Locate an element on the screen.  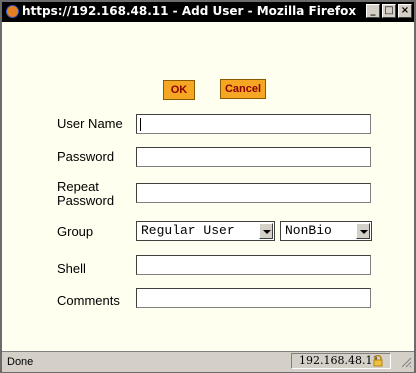
bio-select-value: NonBio is located at coordinates (308, 230).